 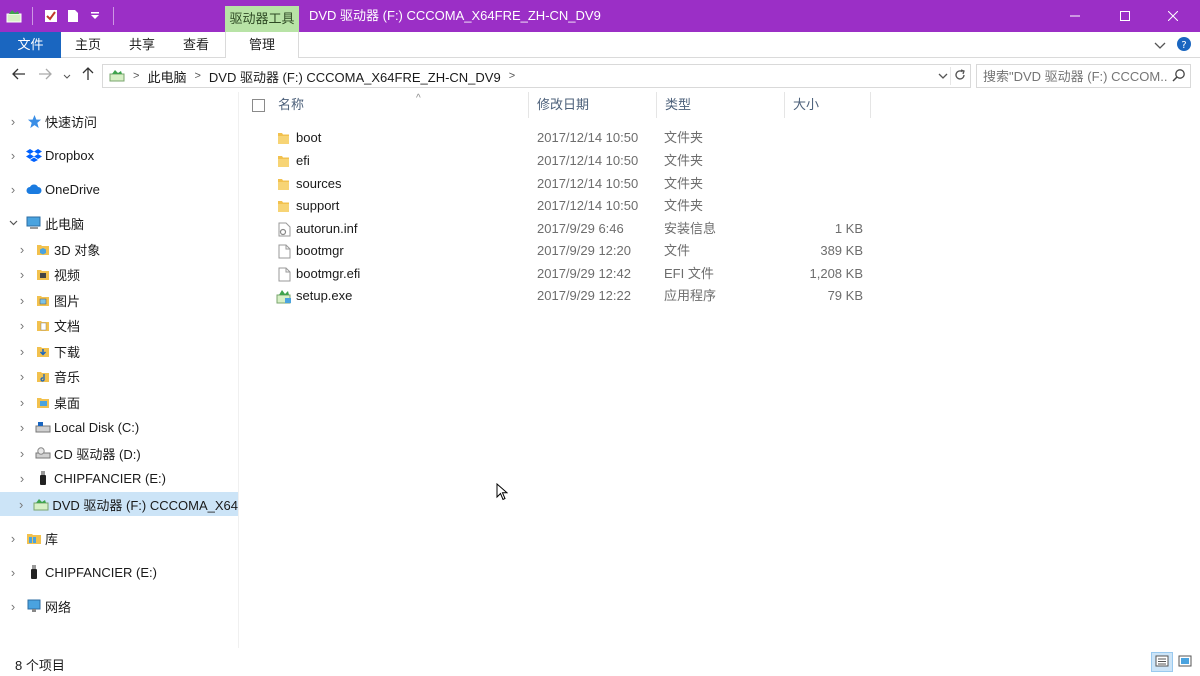 I want to click on back-arrow-icon, so click(x=19, y=75).